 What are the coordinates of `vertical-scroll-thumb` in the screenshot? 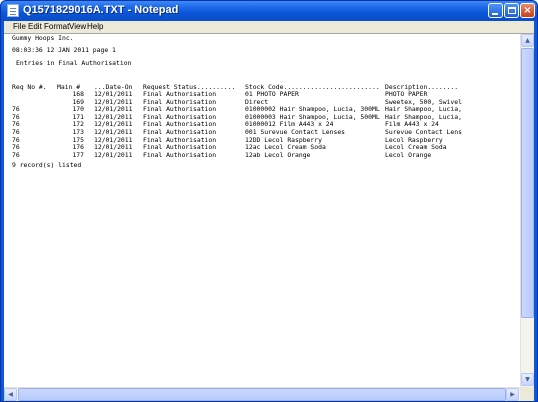 It's located at (527, 183).